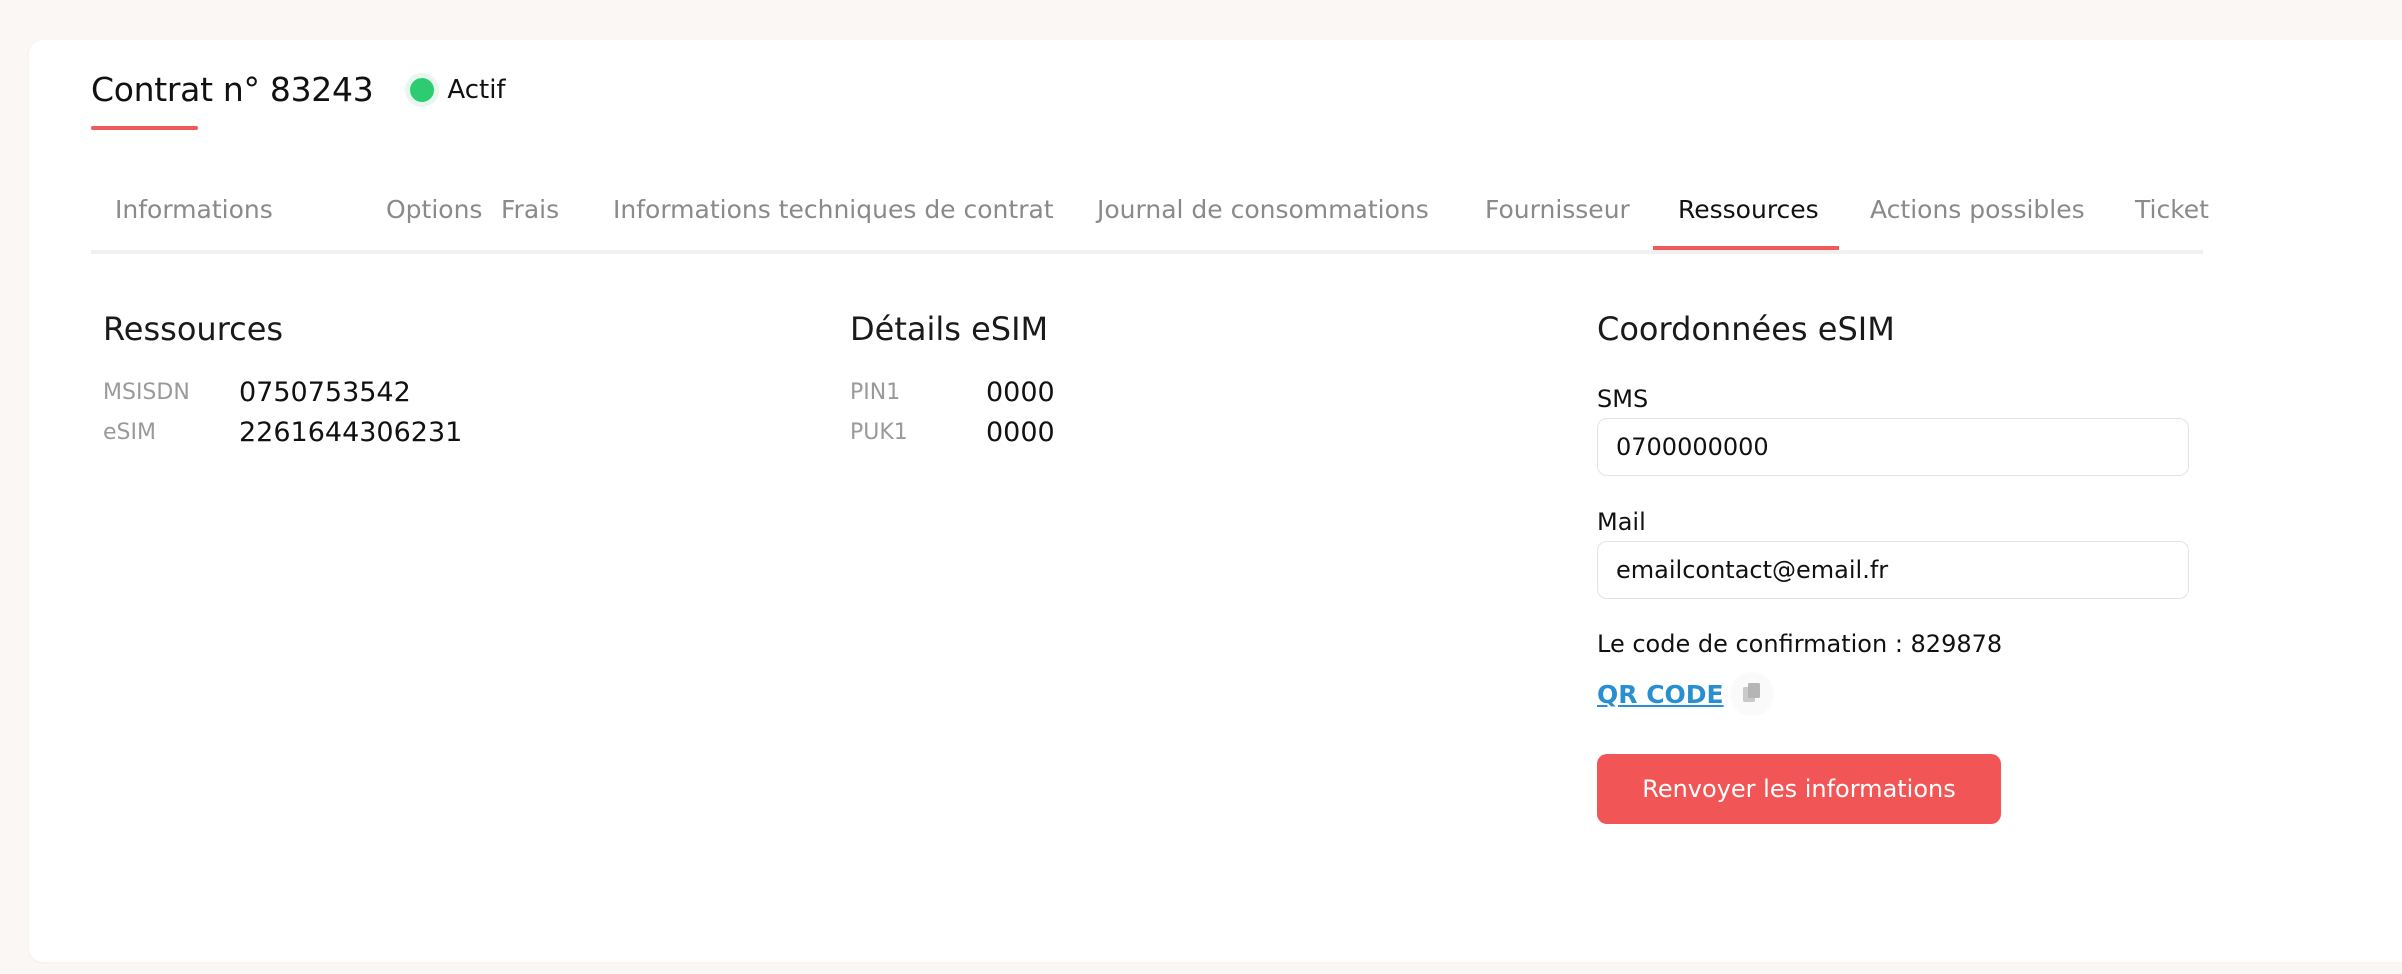 Image resolution: width=2402 pixels, height=974 pixels. Describe the element at coordinates (1746, 329) in the screenshot. I see `coordonnees-esim-title: Coordonnées eSIM` at that location.